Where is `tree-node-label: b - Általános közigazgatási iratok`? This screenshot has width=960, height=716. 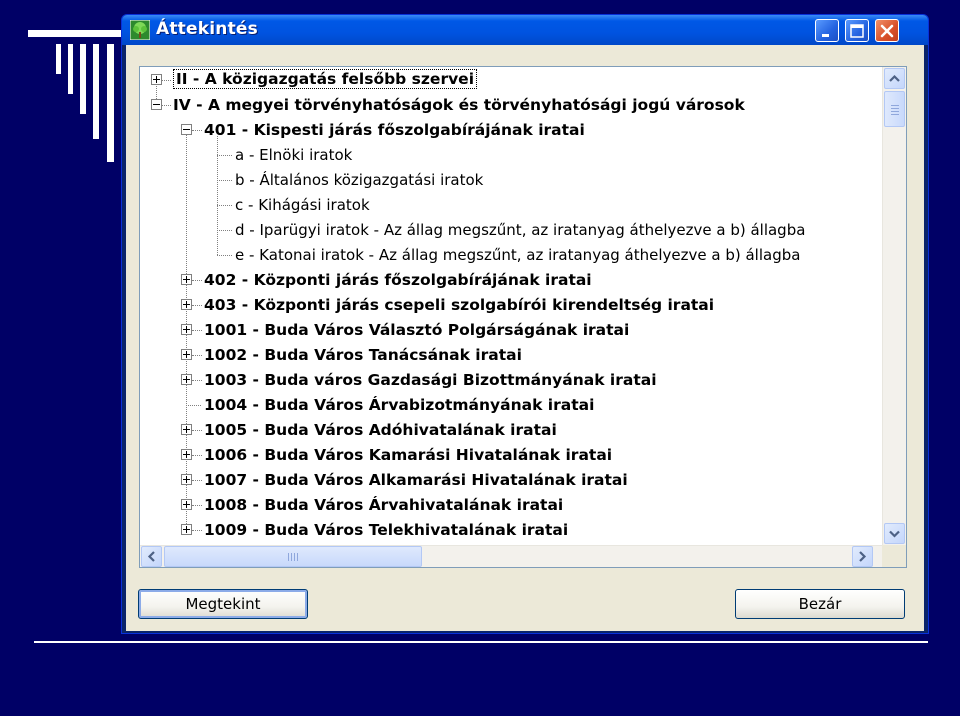
tree-node-label: b - Általános közigazgatási iratok is located at coordinates (359, 180).